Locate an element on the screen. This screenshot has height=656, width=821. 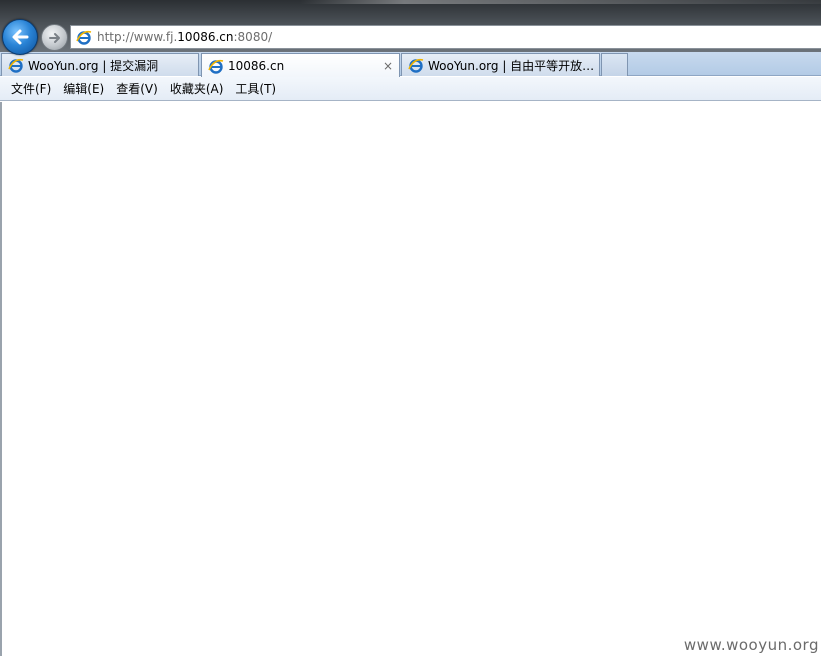
back-arrow-icon is located at coordinates (20, 37).